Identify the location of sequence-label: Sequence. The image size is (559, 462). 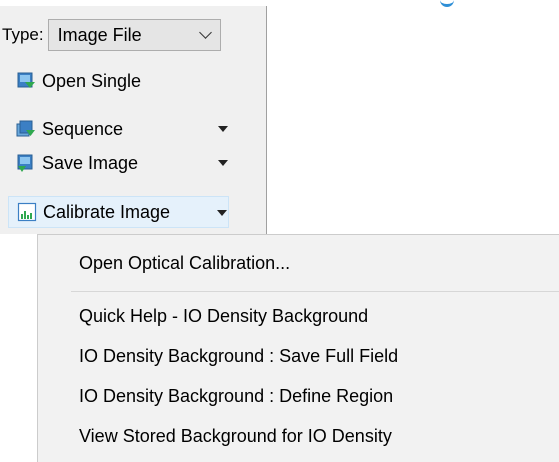
(83, 128).